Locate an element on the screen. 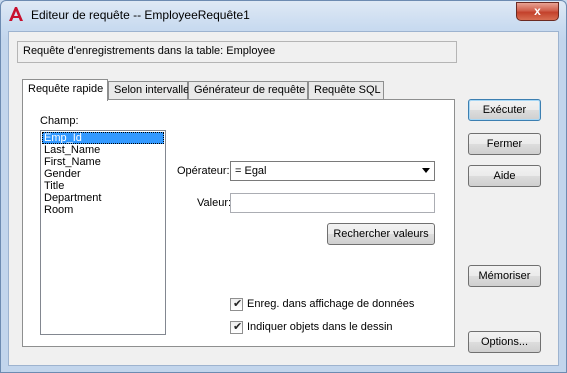  list-item: Room is located at coordinates (103, 210).